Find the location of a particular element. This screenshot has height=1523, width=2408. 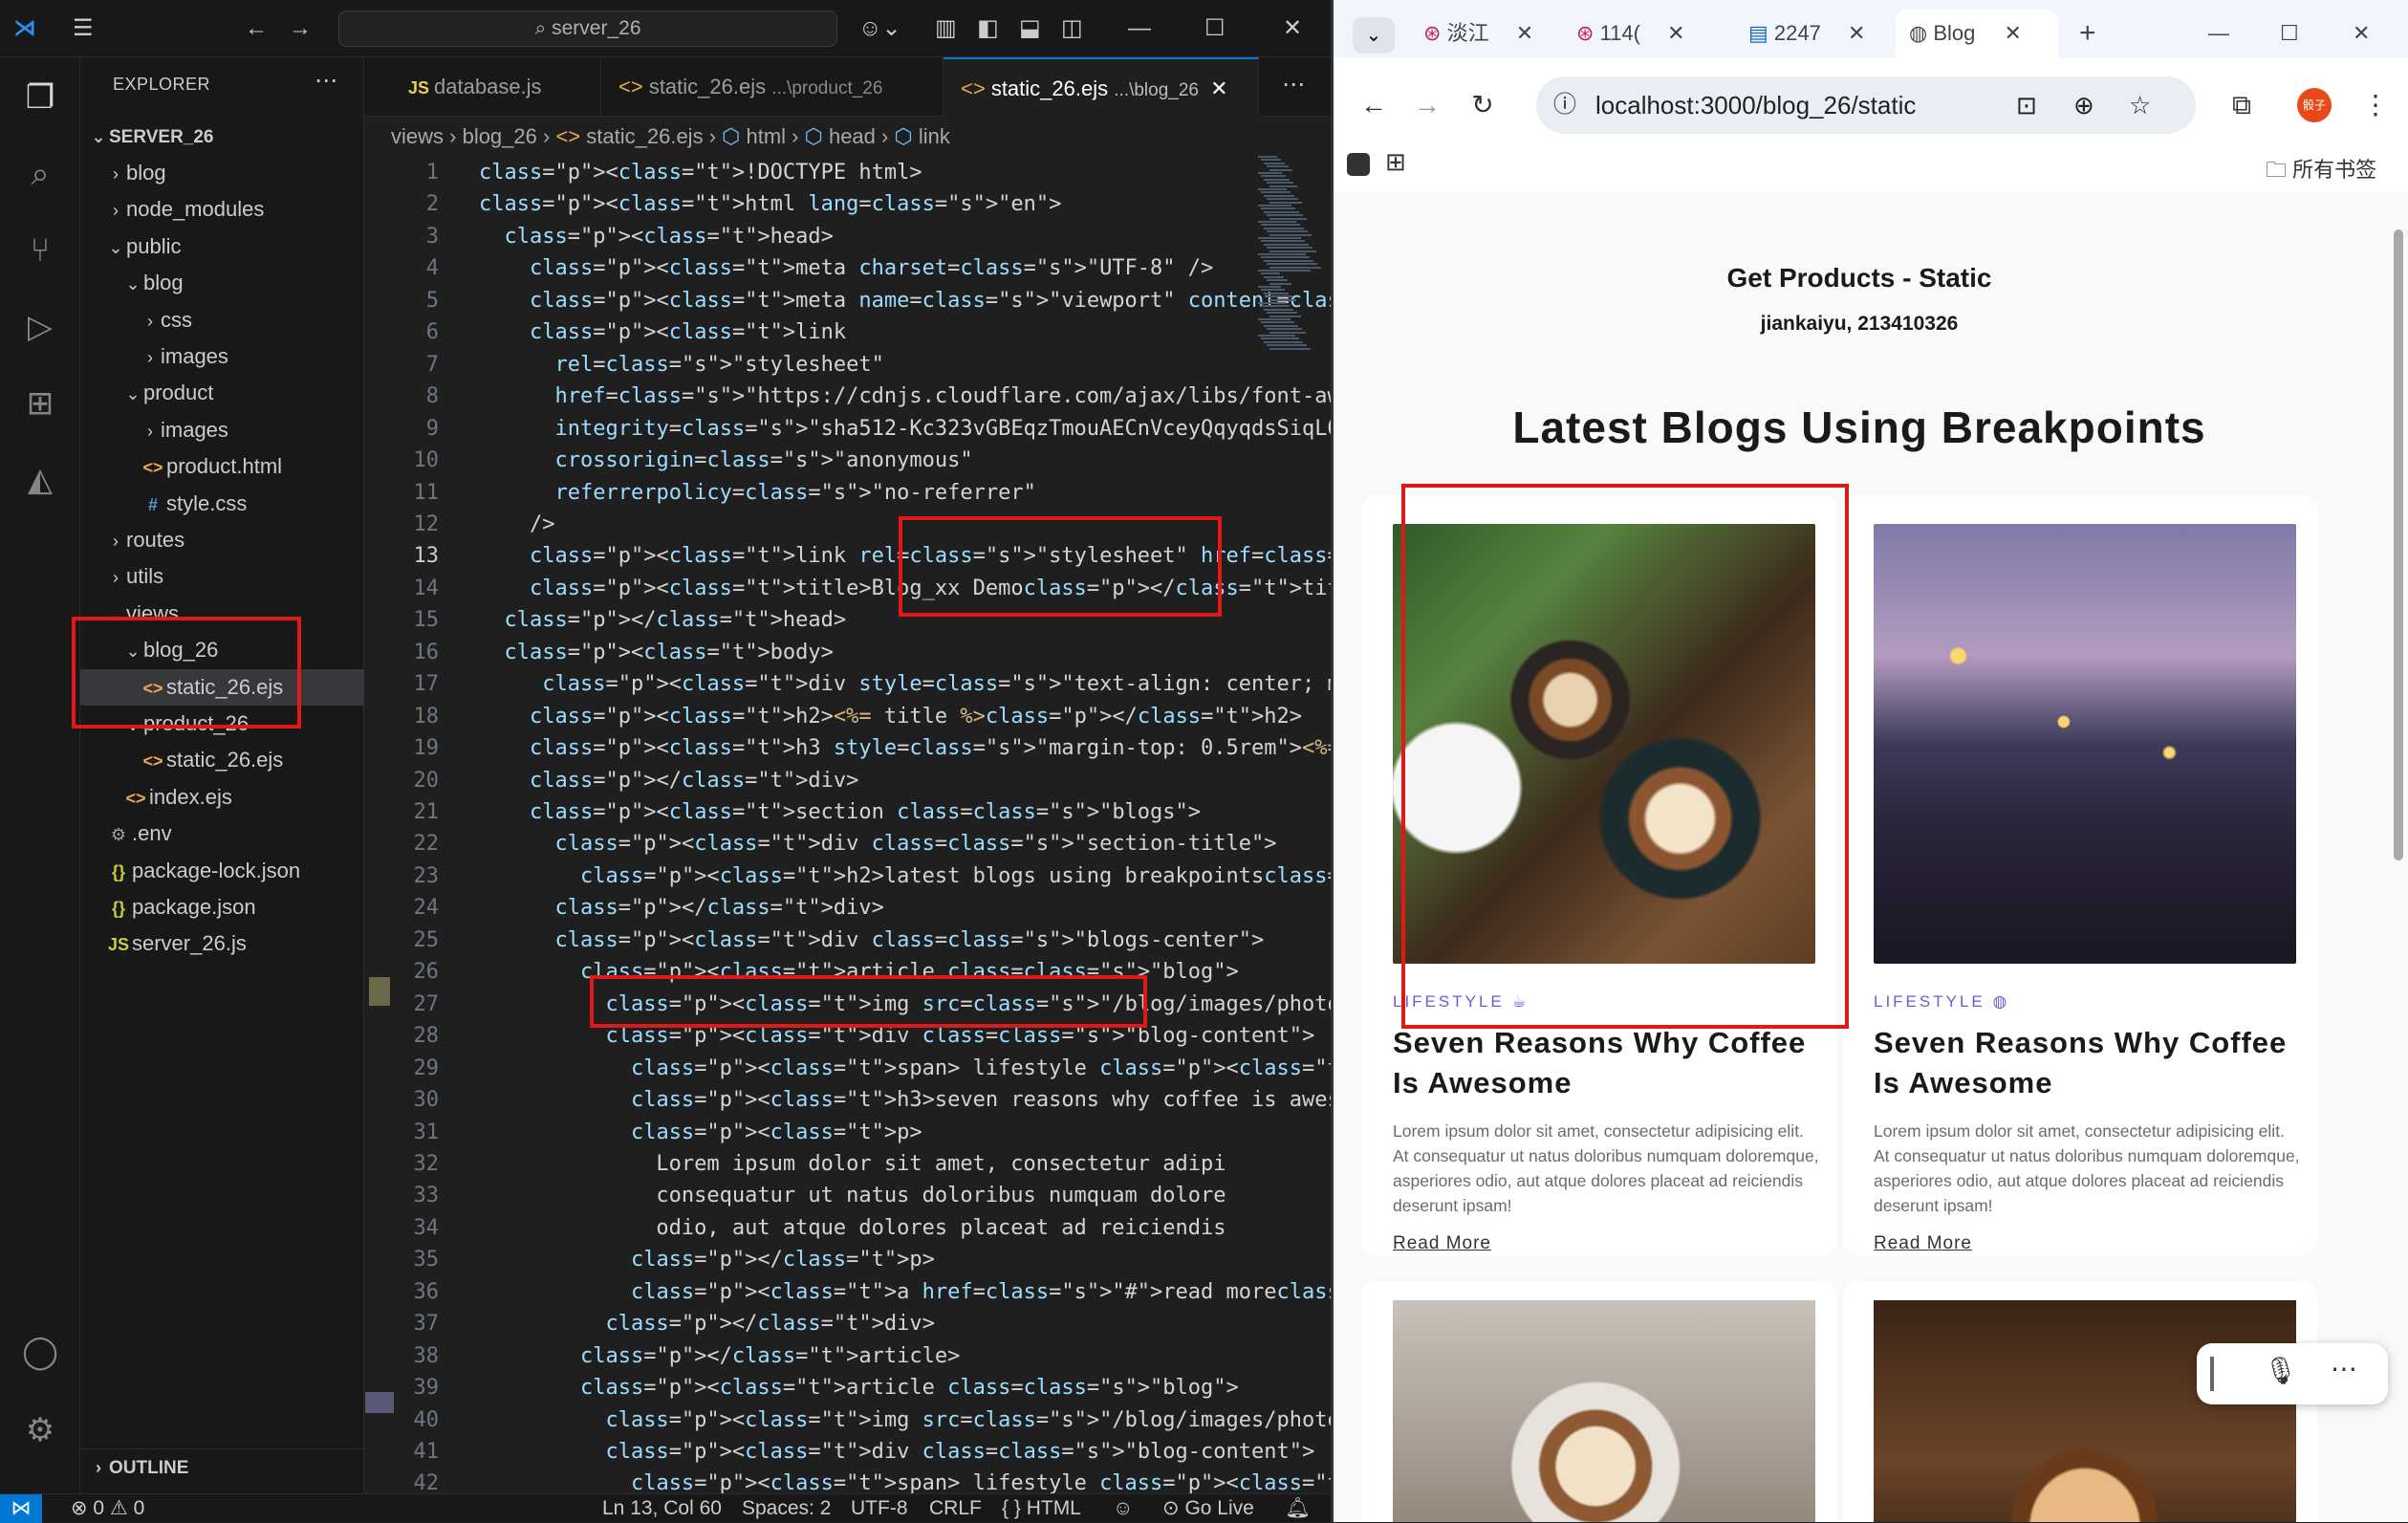

page-scrollbar is located at coordinates (2397, 865).